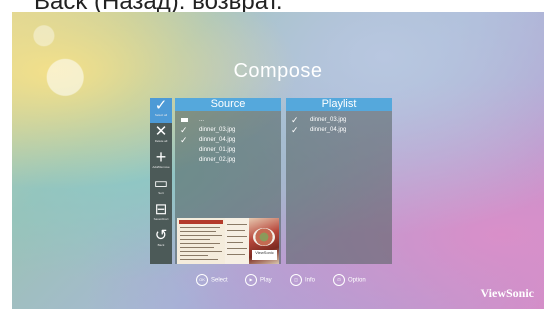  Describe the element at coordinates (264, 237) in the screenshot. I see `preview-dish` at that location.